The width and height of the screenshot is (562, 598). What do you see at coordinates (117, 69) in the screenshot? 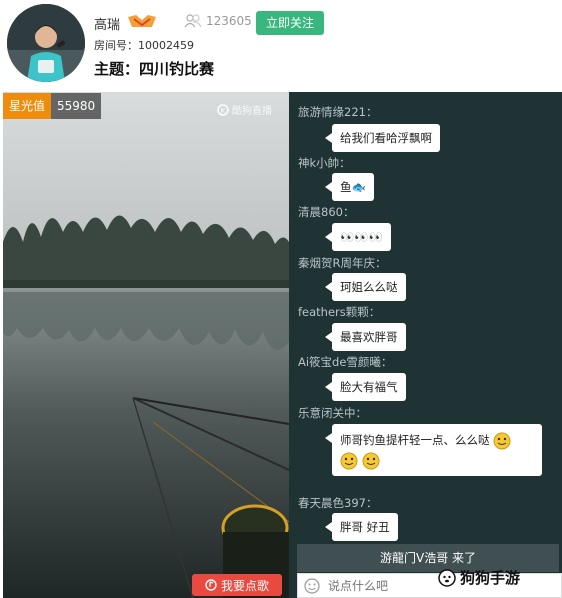
I see `topic-label: 主题：` at bounding box center [117, 69].